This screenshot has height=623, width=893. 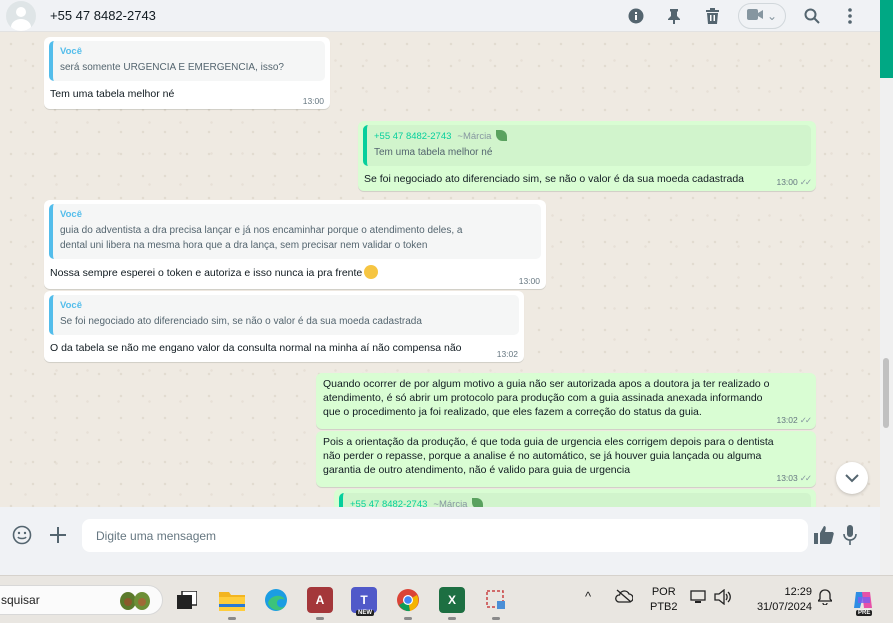 I want to click on cloud-offline-icon, so click(x=624, y=597).